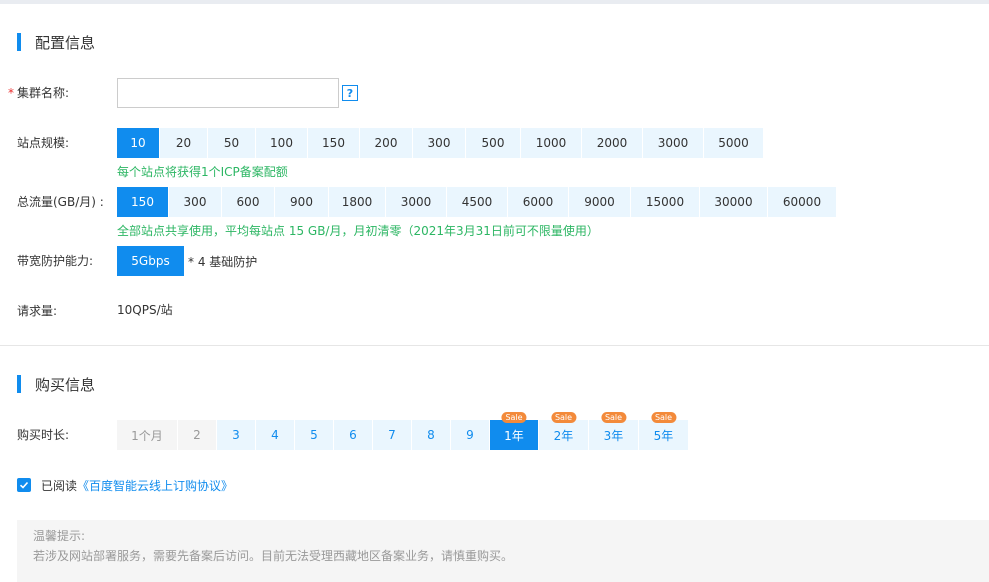 The image size is (989, 582). I want to click on traffic-option-6000: 6000, so click(538, 202).